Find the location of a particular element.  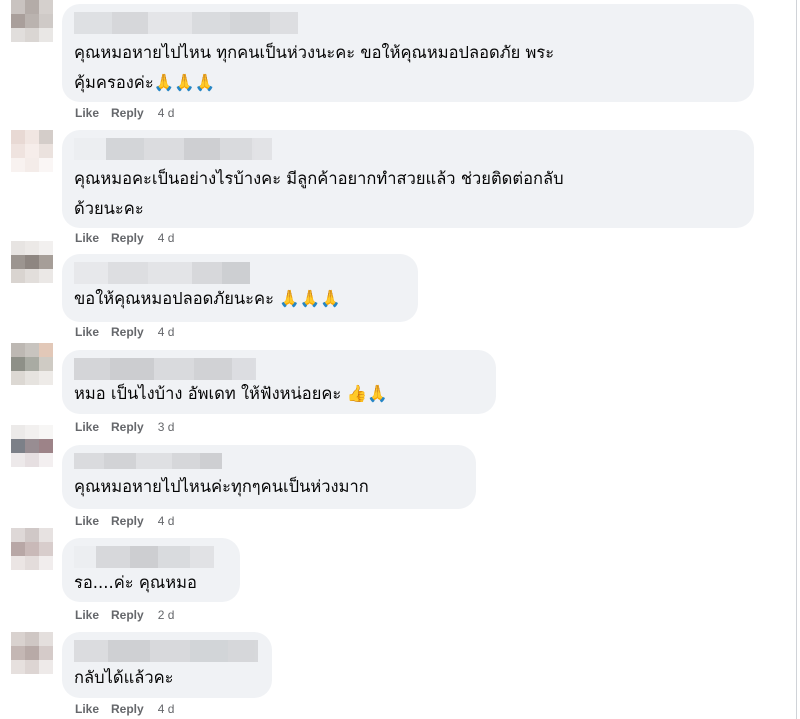

comment-text-line: กลับได้แล้วคะ is located at coordinates (124, 677).